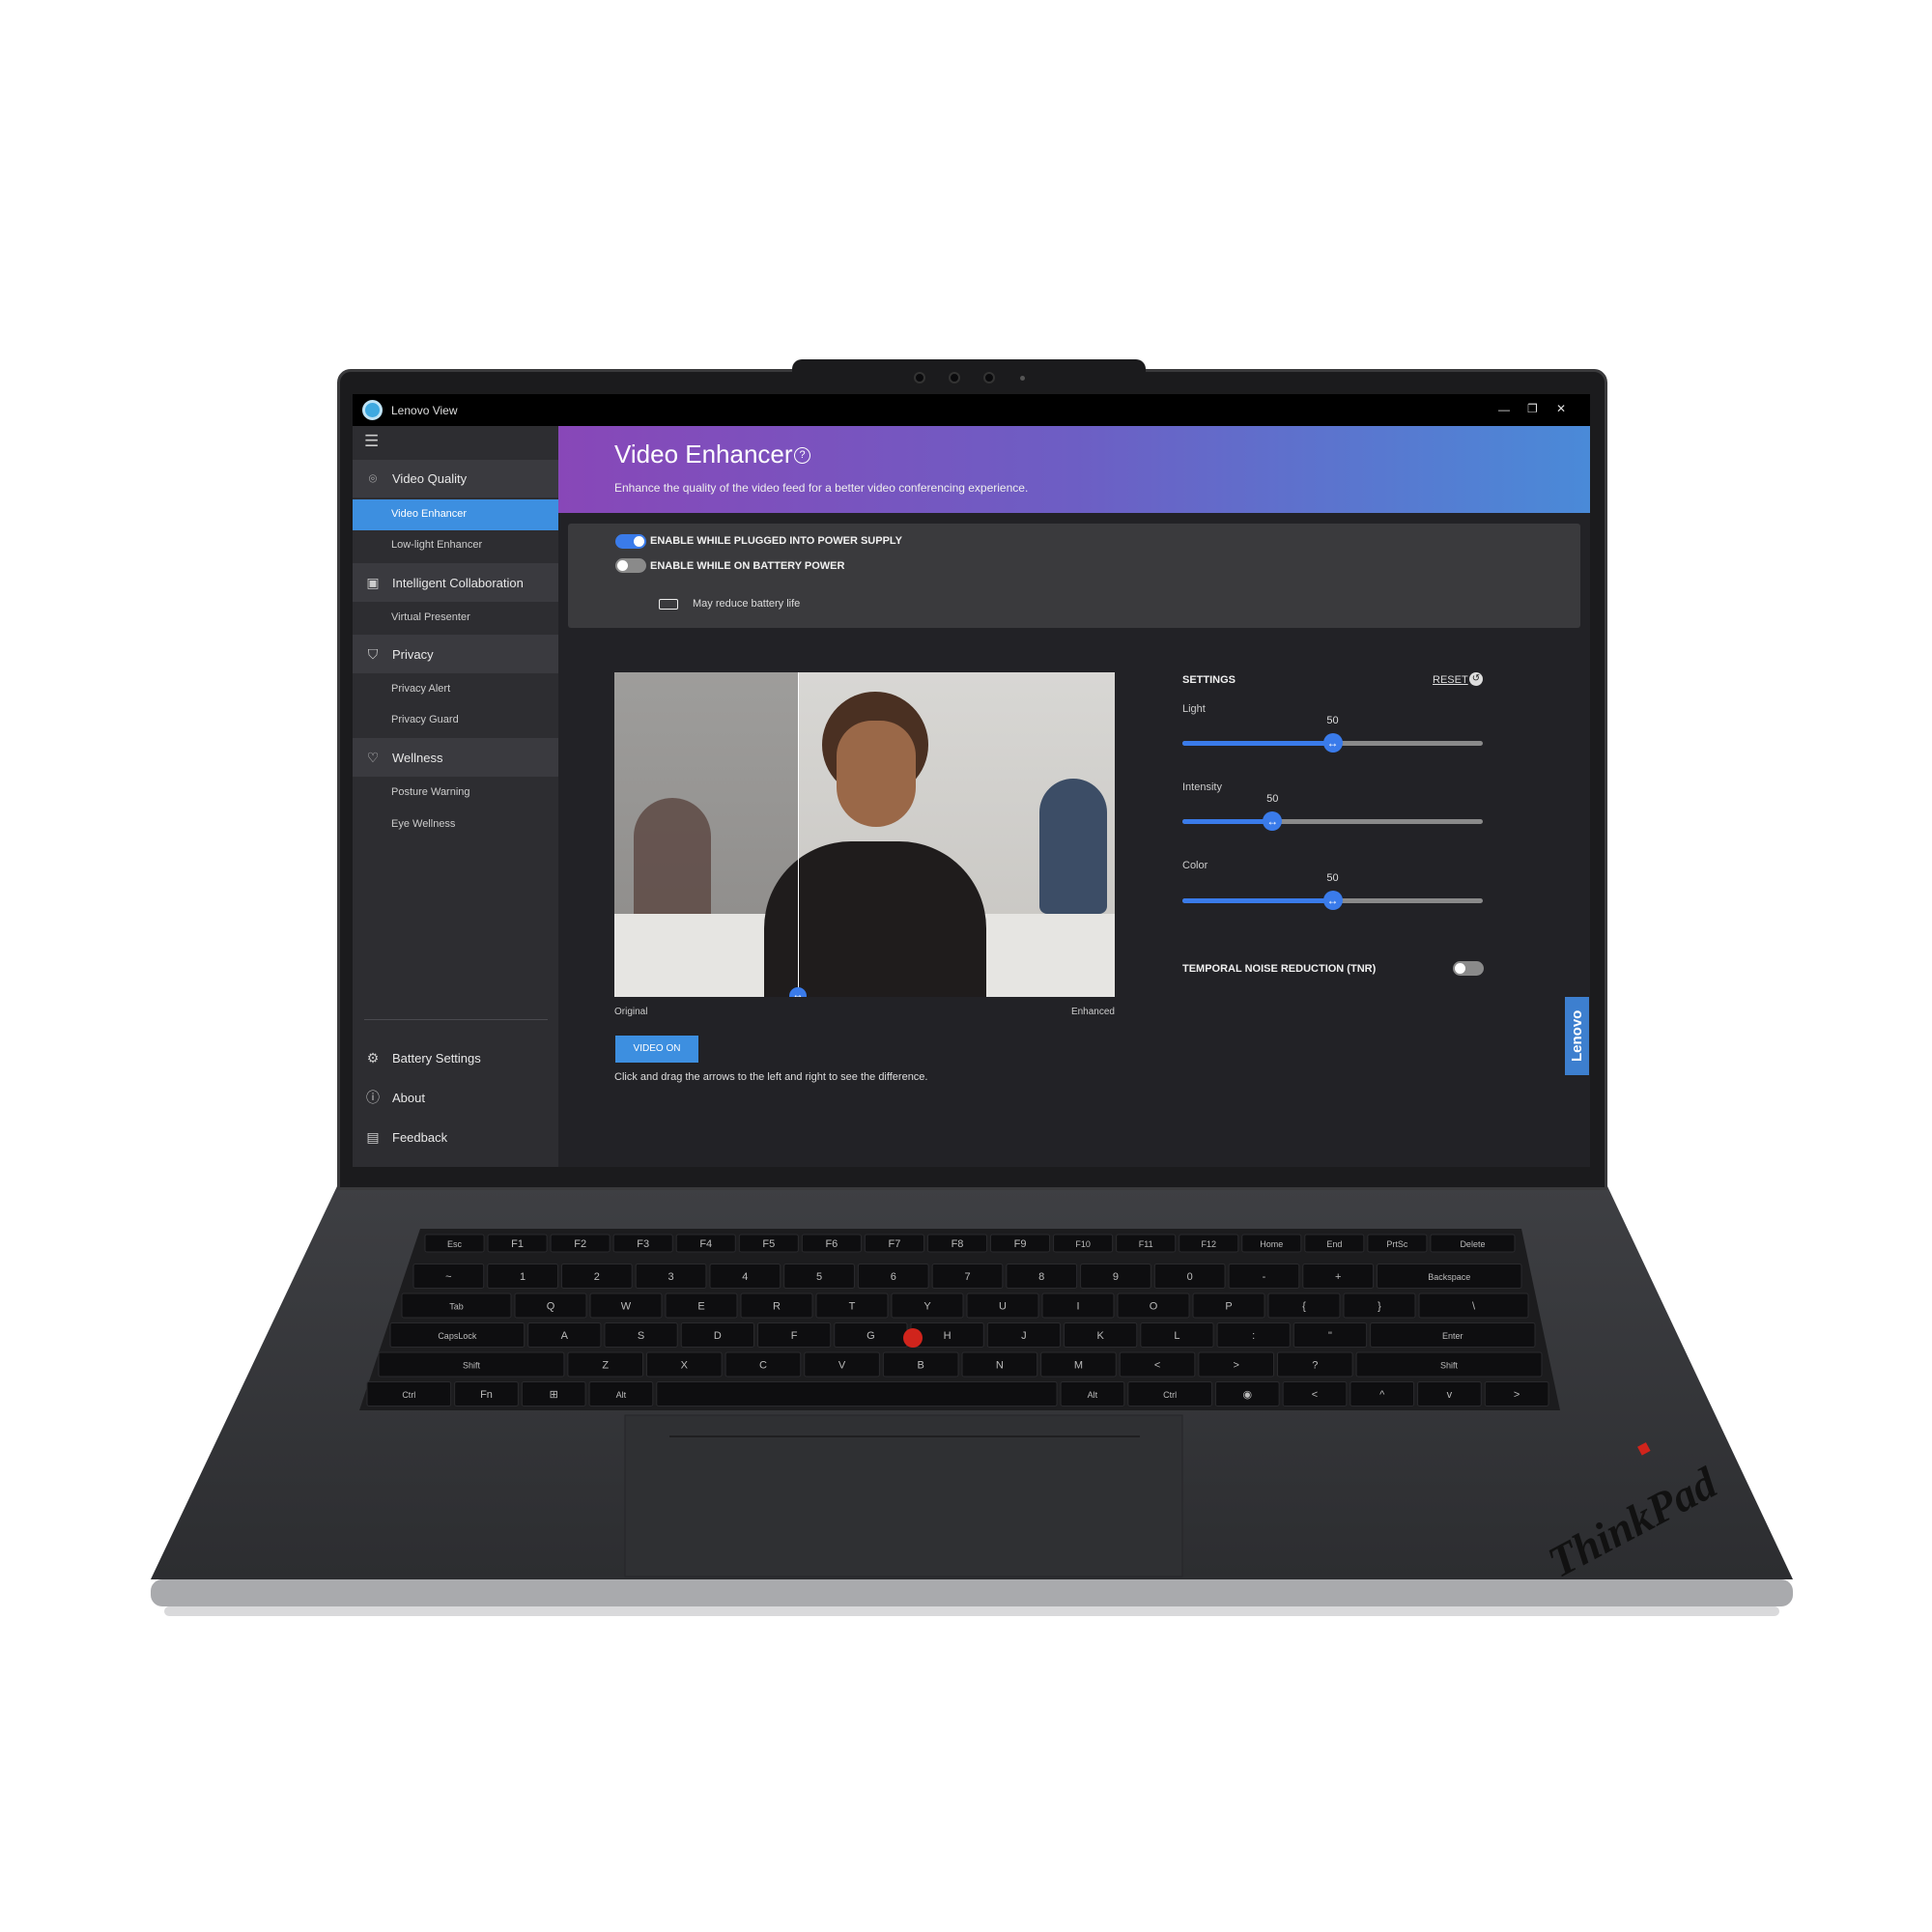 The width and height of the screenshot is (1932, 1932). What do you see at coordinates (455, 1057) in the screenshot?
I see `sidebar-item-battery-settings: ⚙ Battery Settings` at bounding box center [455, 1057].